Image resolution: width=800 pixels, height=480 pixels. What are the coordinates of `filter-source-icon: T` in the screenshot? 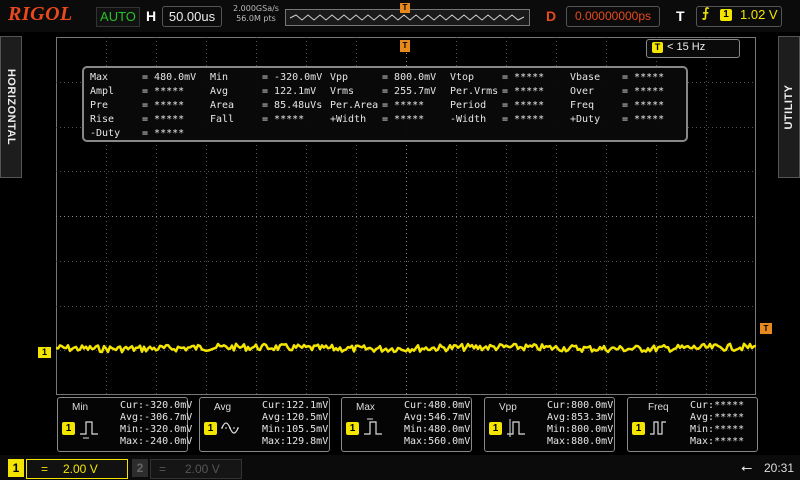 It's located at (657, 47).